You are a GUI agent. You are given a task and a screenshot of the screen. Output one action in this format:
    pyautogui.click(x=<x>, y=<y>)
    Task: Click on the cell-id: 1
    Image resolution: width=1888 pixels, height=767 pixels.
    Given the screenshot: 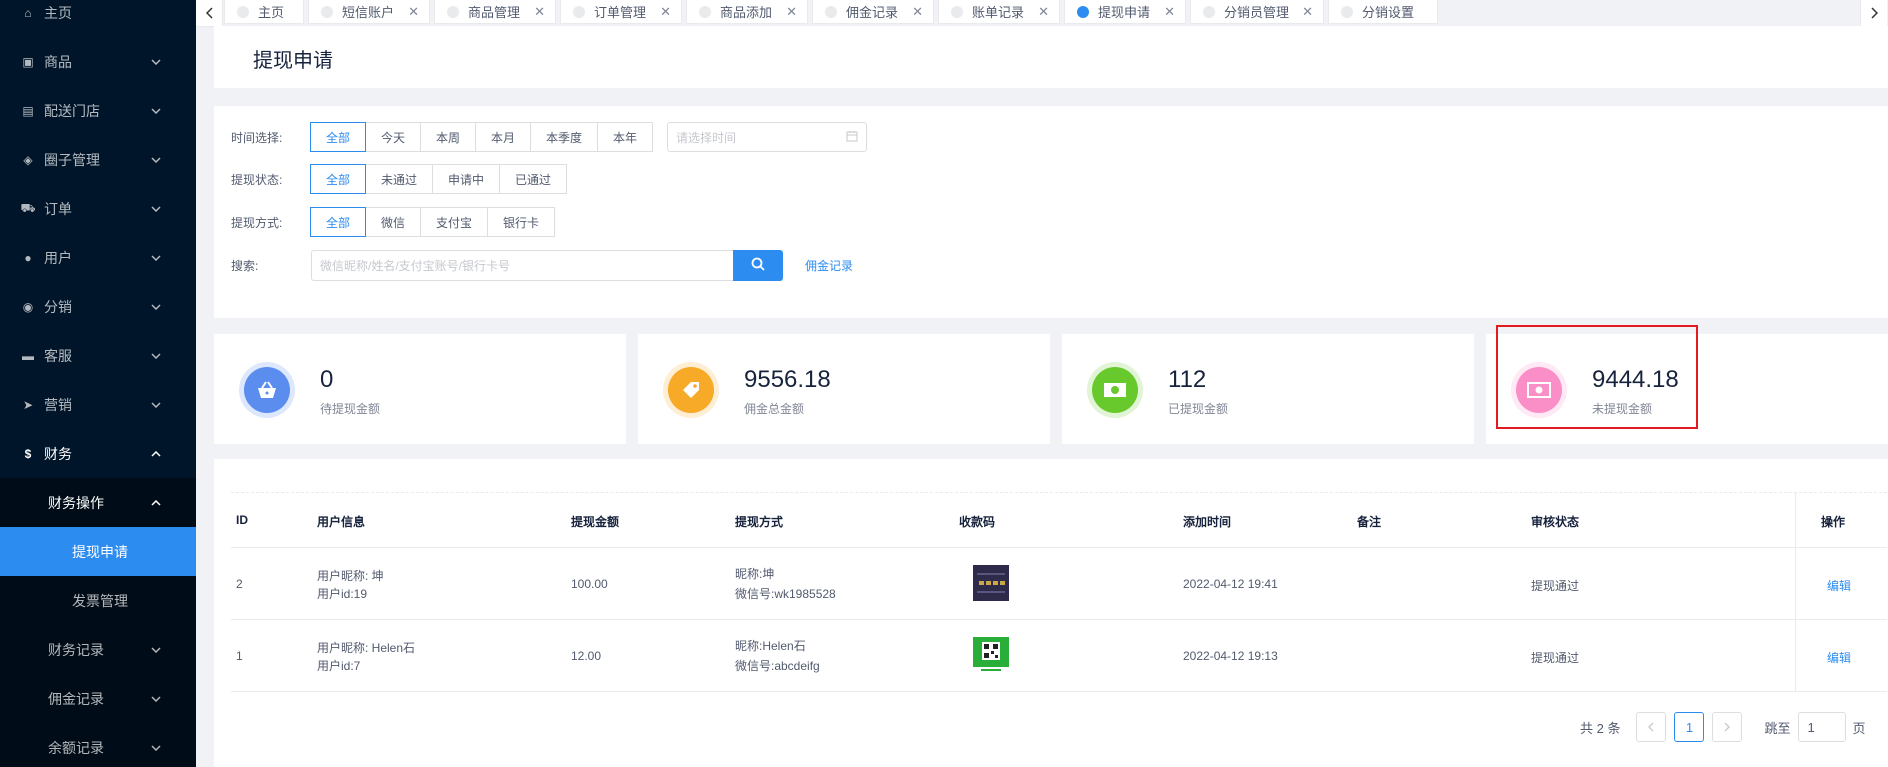 What is the action you would take?
    pyautogui.click(x=239, y=656)
    